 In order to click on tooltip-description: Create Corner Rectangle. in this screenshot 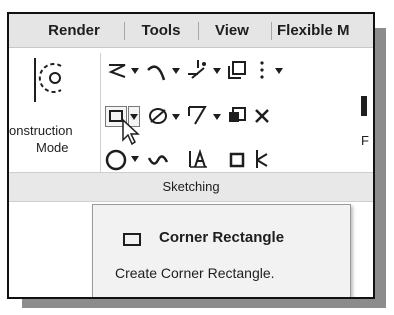, I will do `click(195, 273)`.